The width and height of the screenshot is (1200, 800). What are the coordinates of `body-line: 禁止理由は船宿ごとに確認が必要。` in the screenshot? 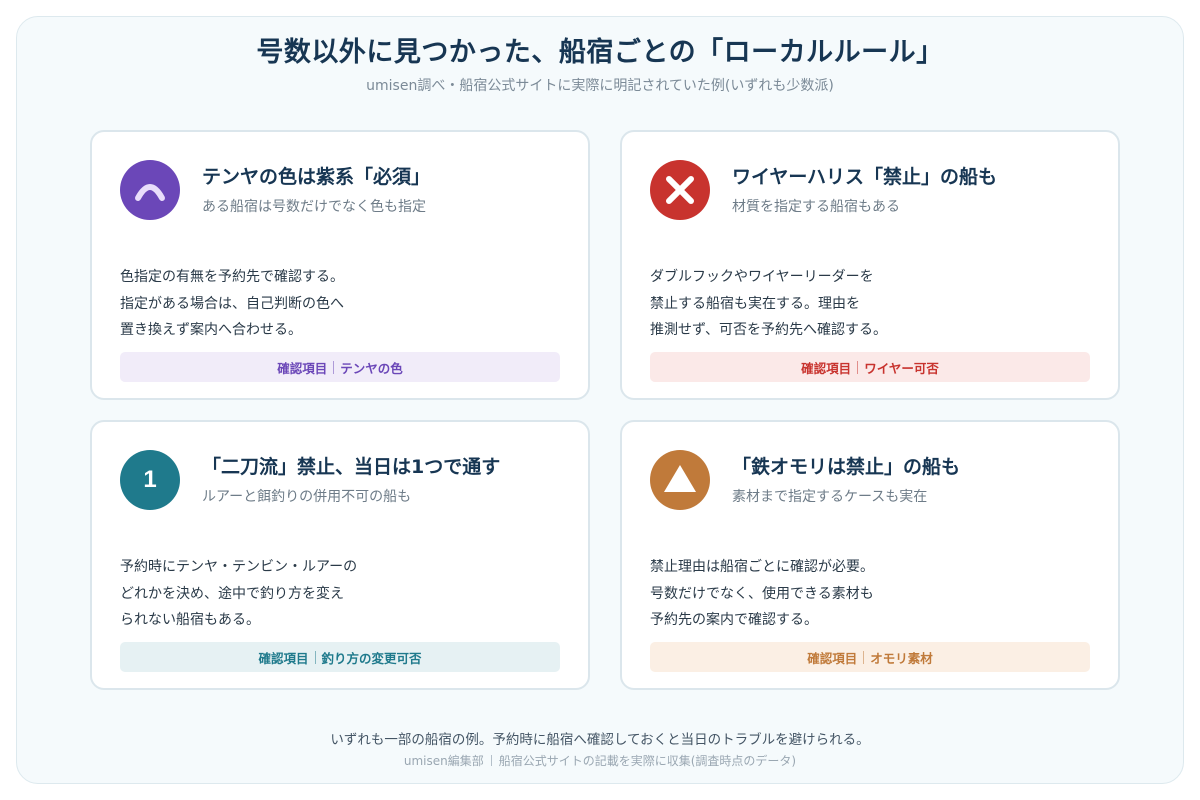 It's located at (762, 567).